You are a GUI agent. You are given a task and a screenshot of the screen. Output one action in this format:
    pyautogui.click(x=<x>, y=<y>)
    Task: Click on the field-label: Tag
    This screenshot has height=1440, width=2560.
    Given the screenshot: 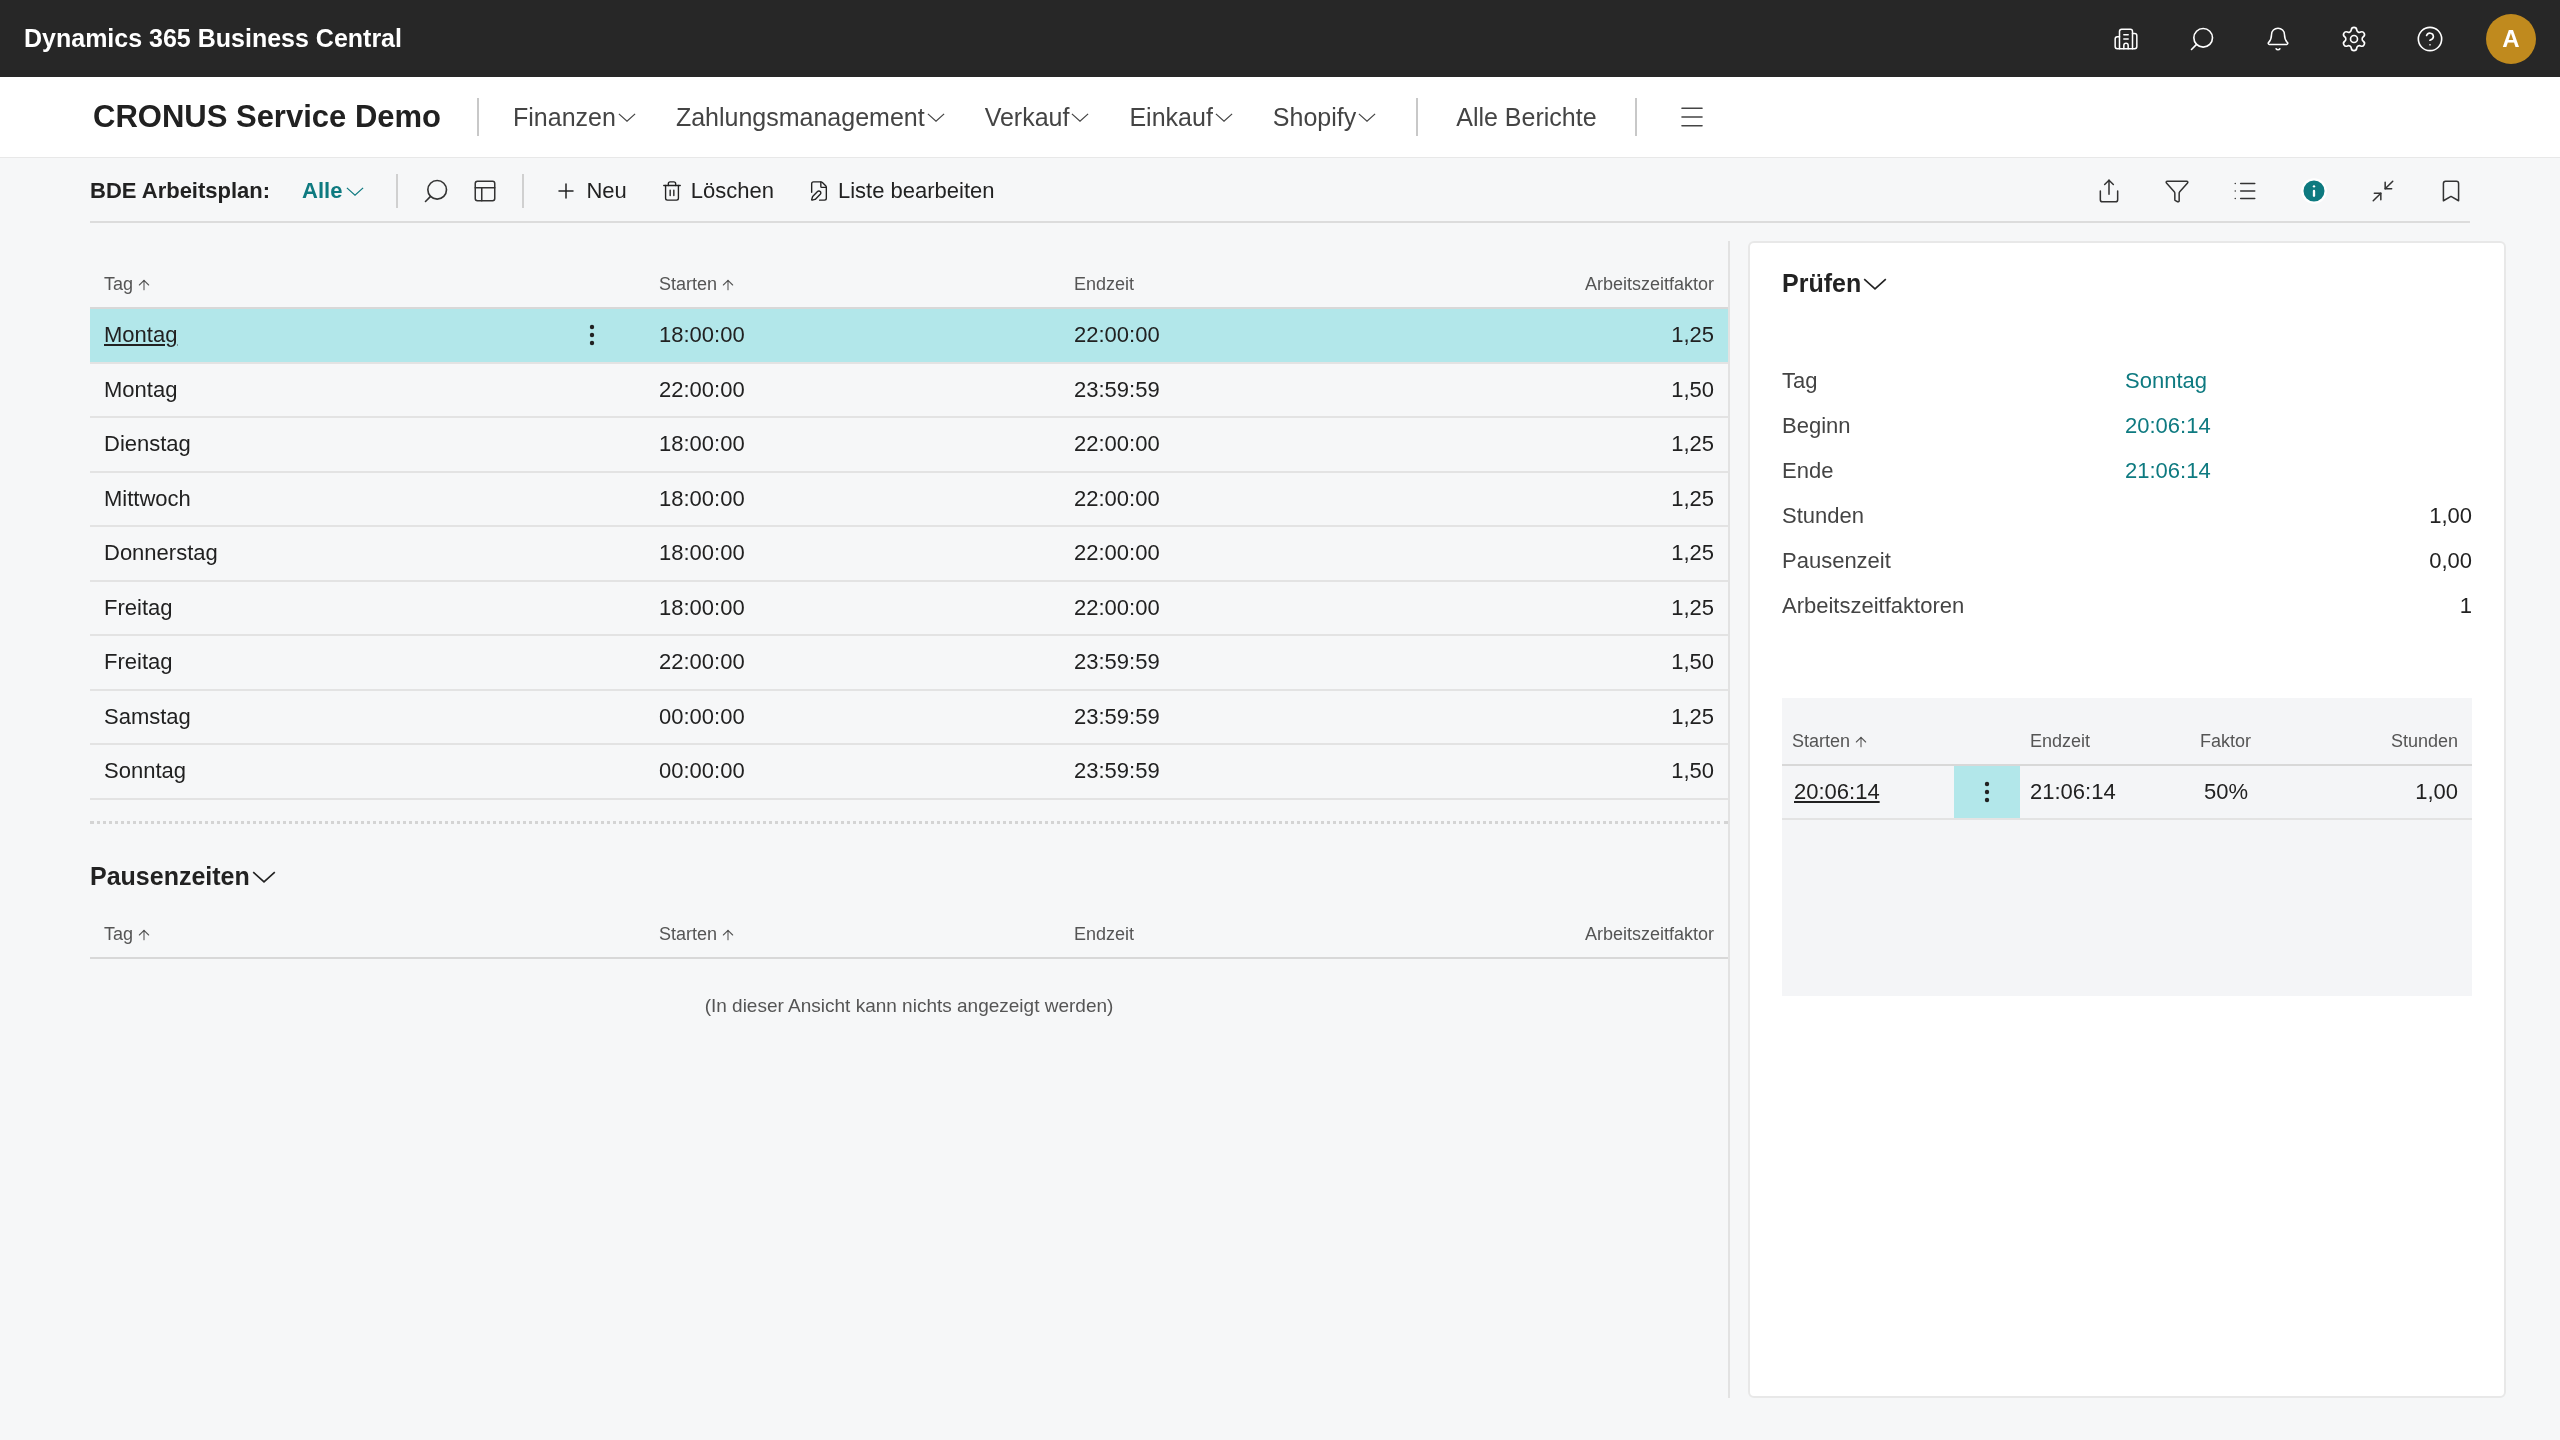 What is the action you would take?
    pyautogui.click(x=1800, y=380)
    